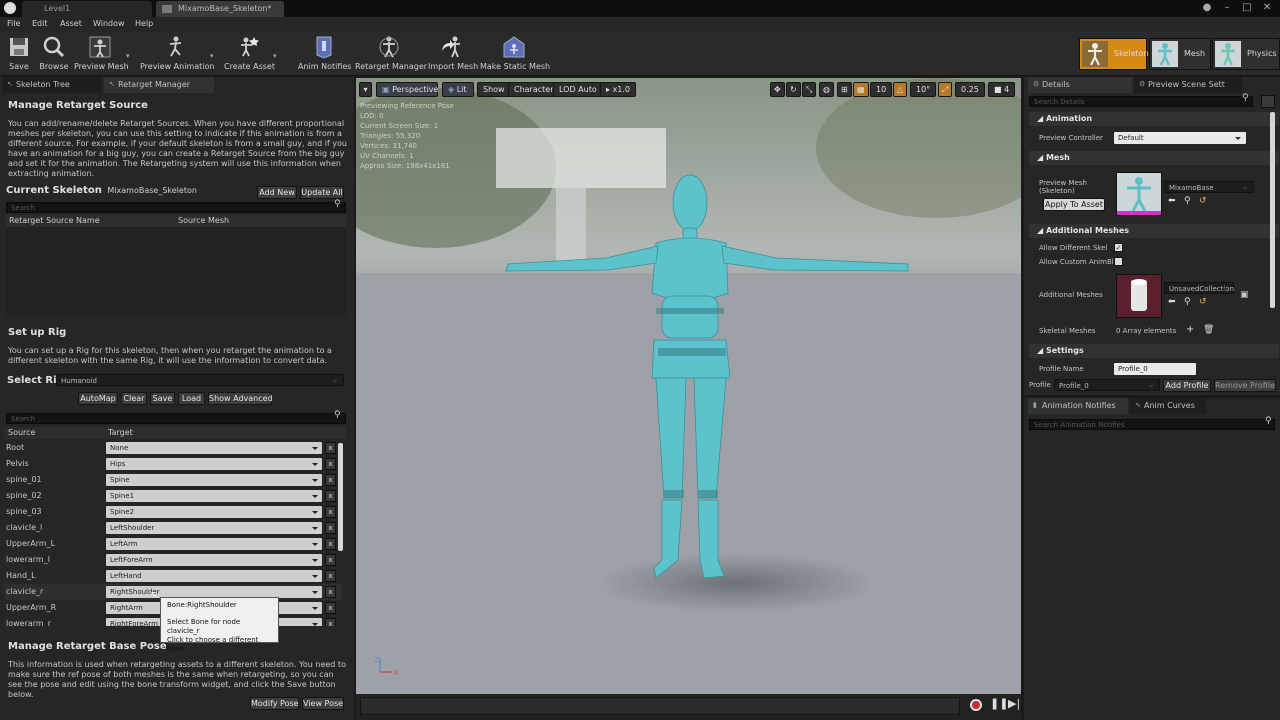  I want to click on rotation-snap-value: 10°, so click(923, 89).